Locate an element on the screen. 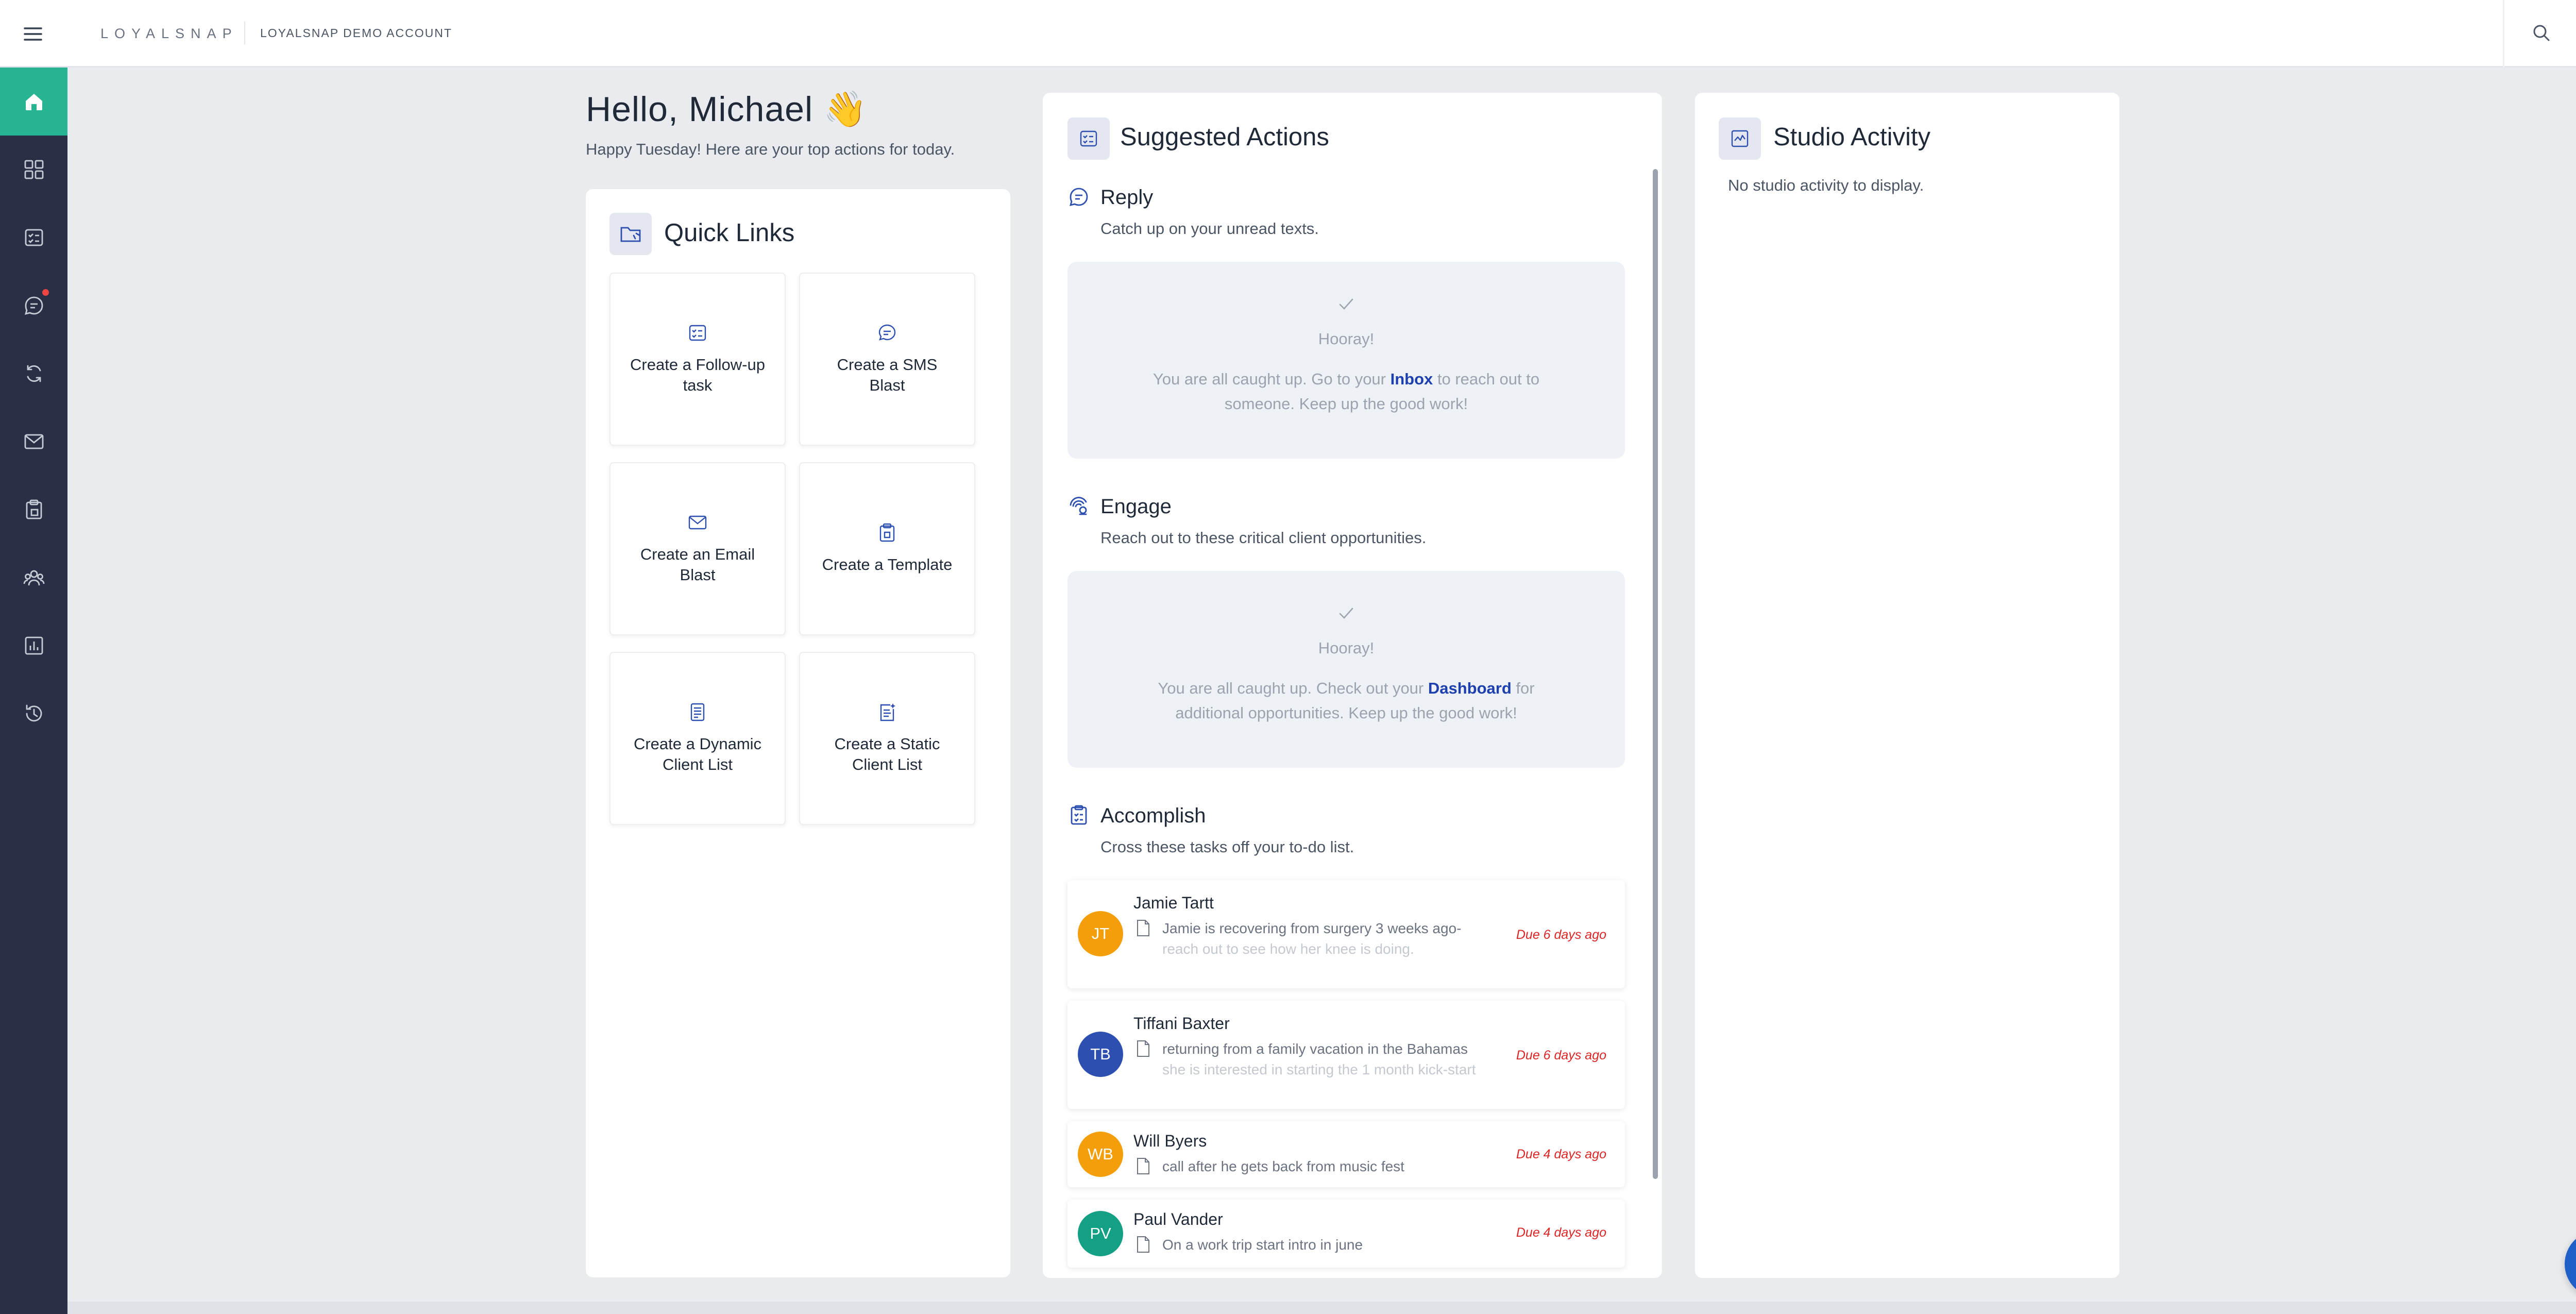 Image resolution: width=2576 pixels, height=1314 pixels. sidebar-item-email is located at coordinates (33, 442).